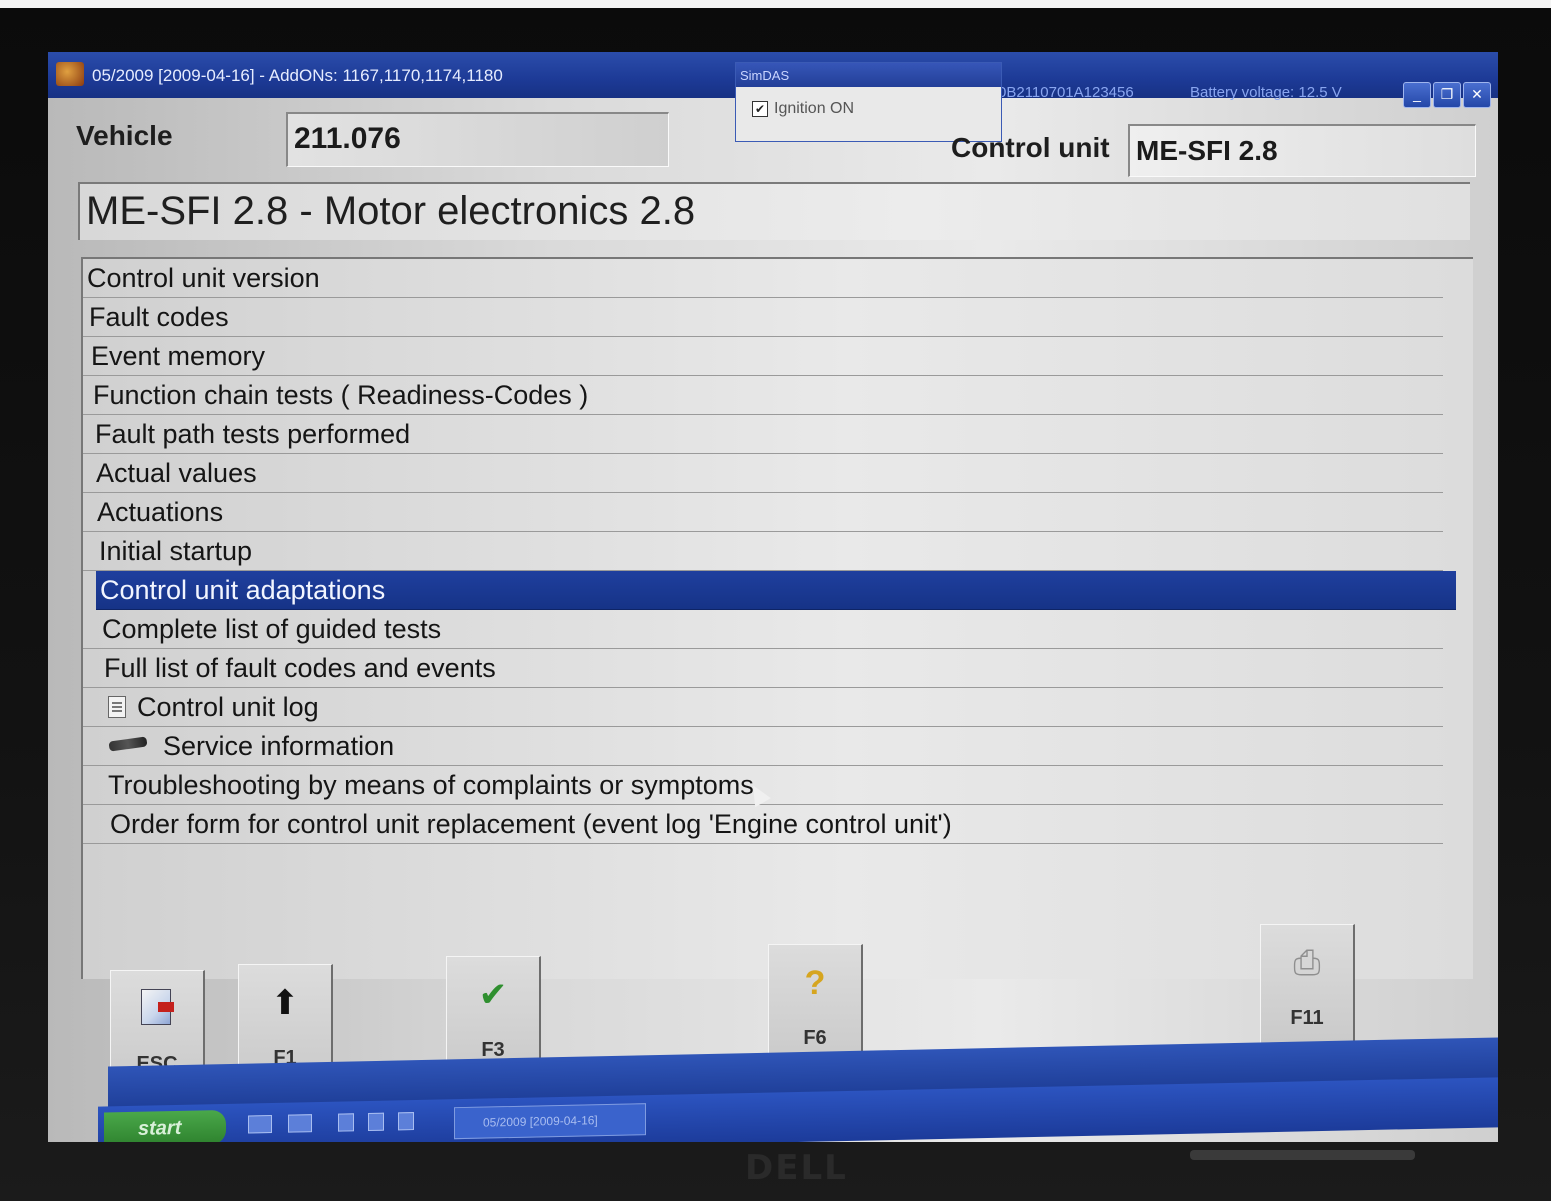 Image resolution: width=1551 pixels, height=1201 pixels. What do you see at coordinates (160, 1128) in the screenshot?
I see `start-label: start` at bounding box center [160, 1128].